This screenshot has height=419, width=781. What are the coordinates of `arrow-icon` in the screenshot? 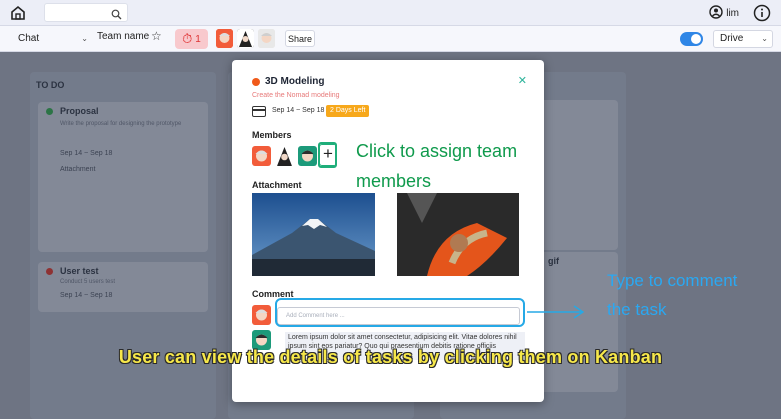 It's located at (556, 314).